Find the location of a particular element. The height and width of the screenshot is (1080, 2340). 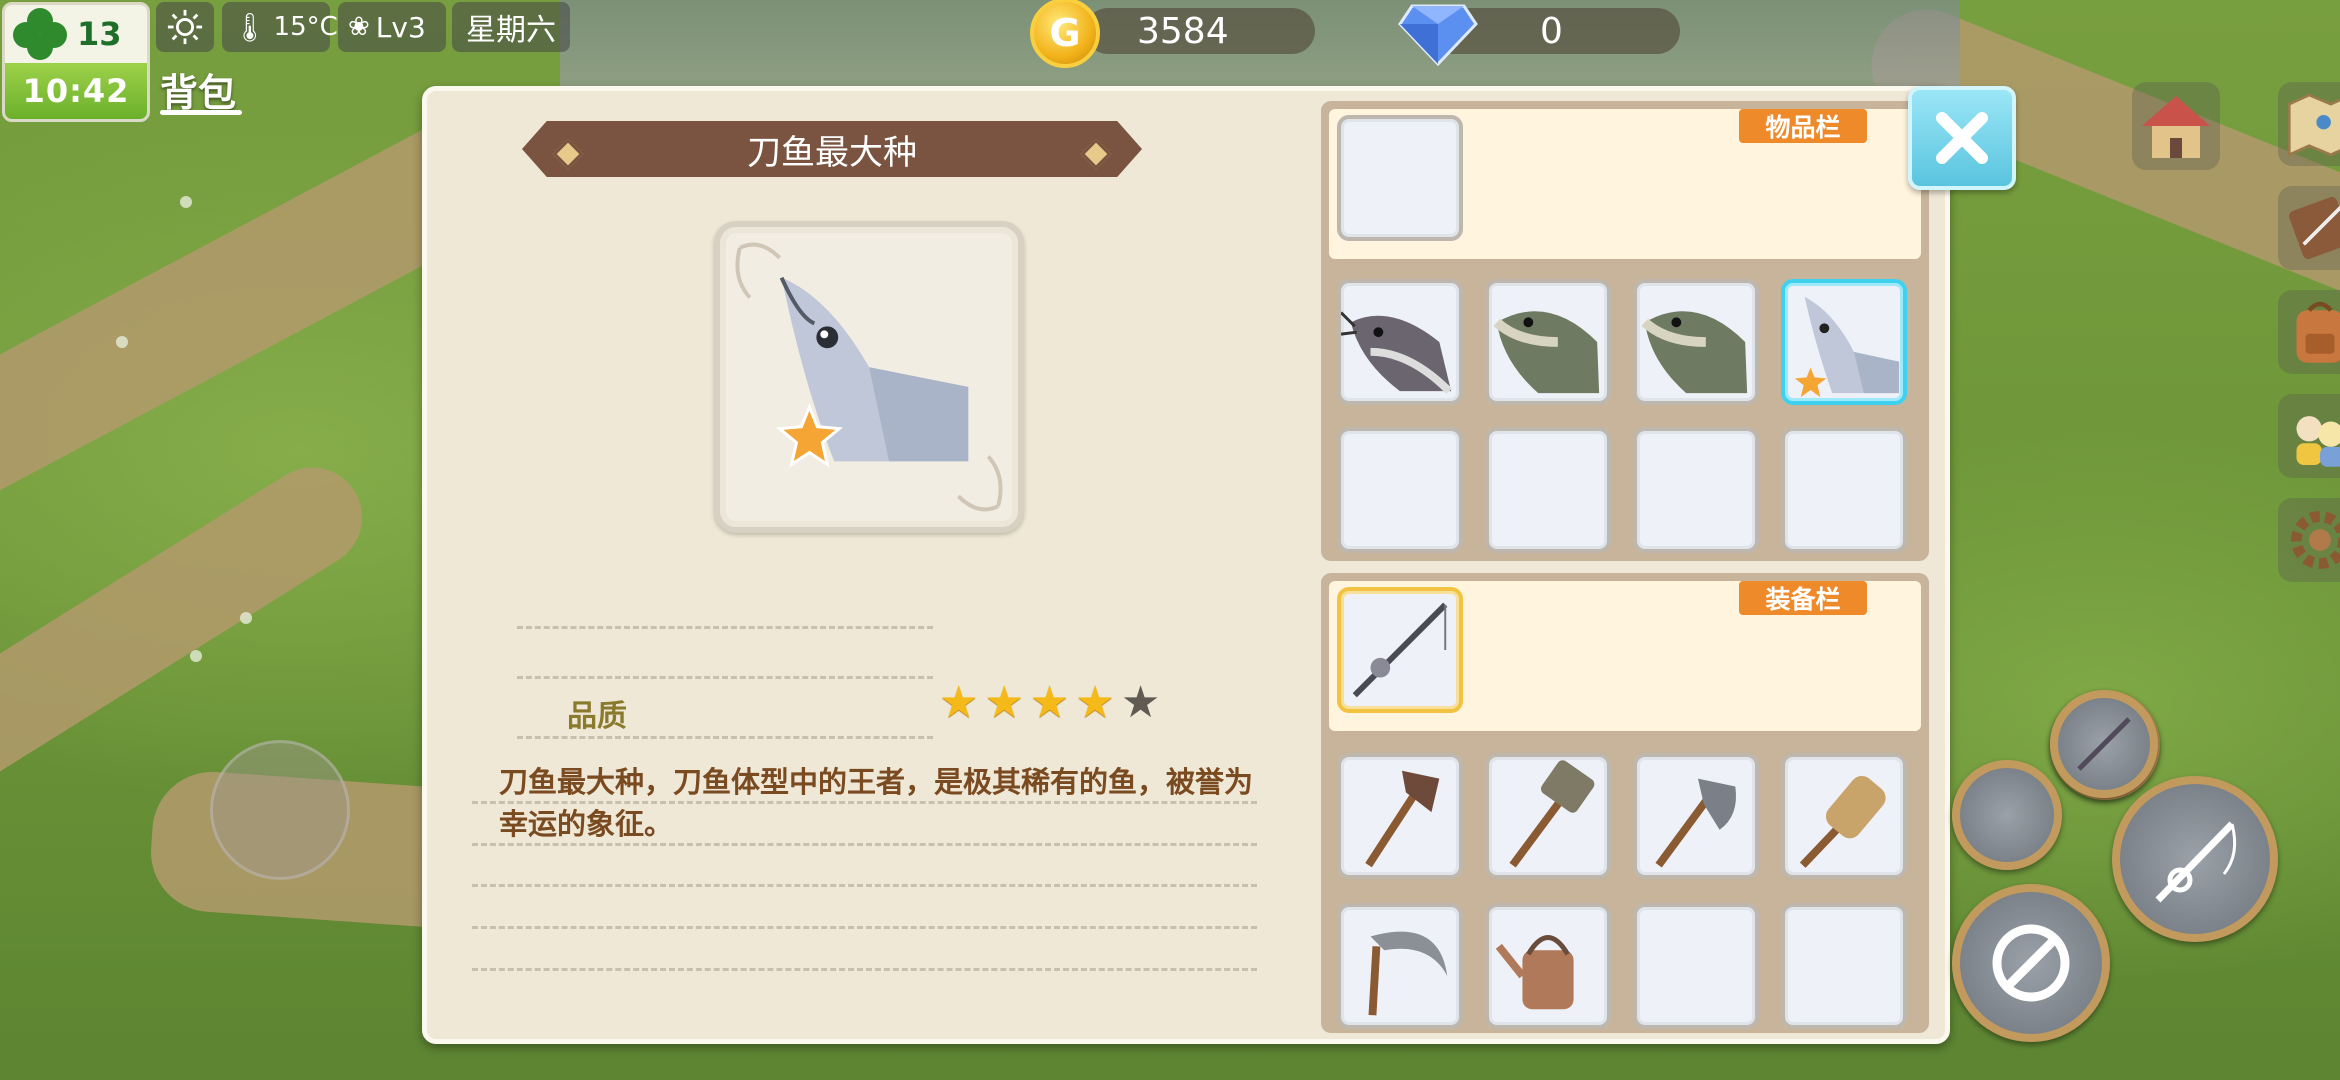

inventory-section: 物品栏 is located at coordinates (1625, 331).